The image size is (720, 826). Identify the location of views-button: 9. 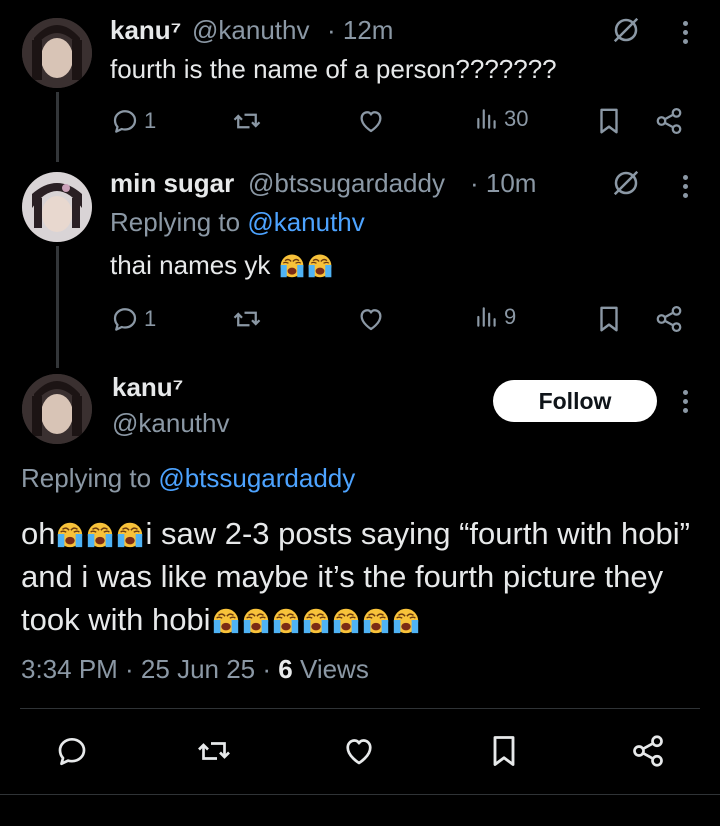
(495, 317).